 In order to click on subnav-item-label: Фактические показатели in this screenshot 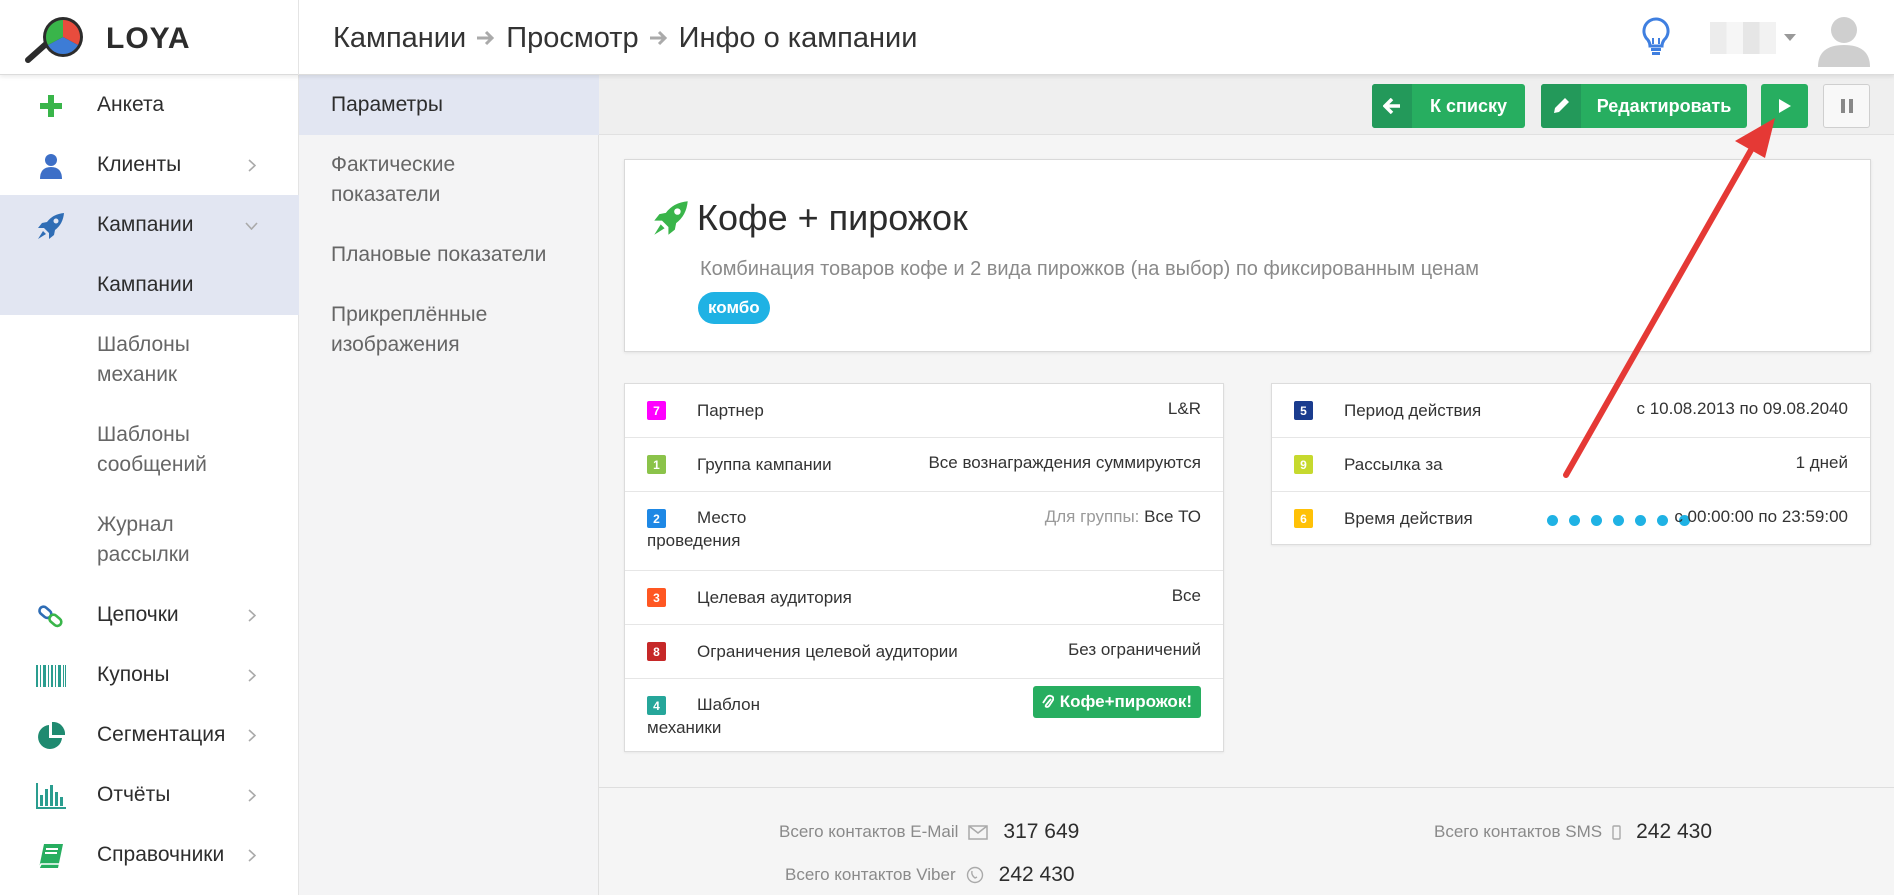, I will do `click(393, 179)`.